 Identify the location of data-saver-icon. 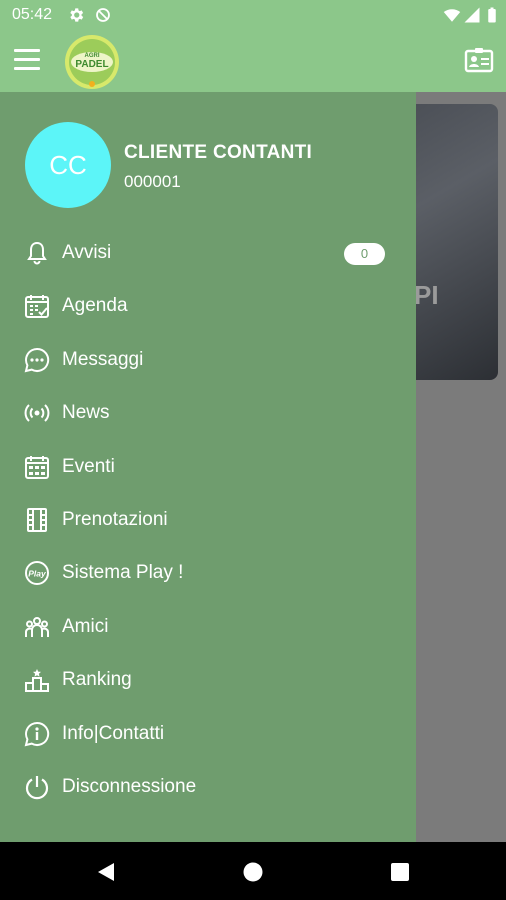
(103, 15).